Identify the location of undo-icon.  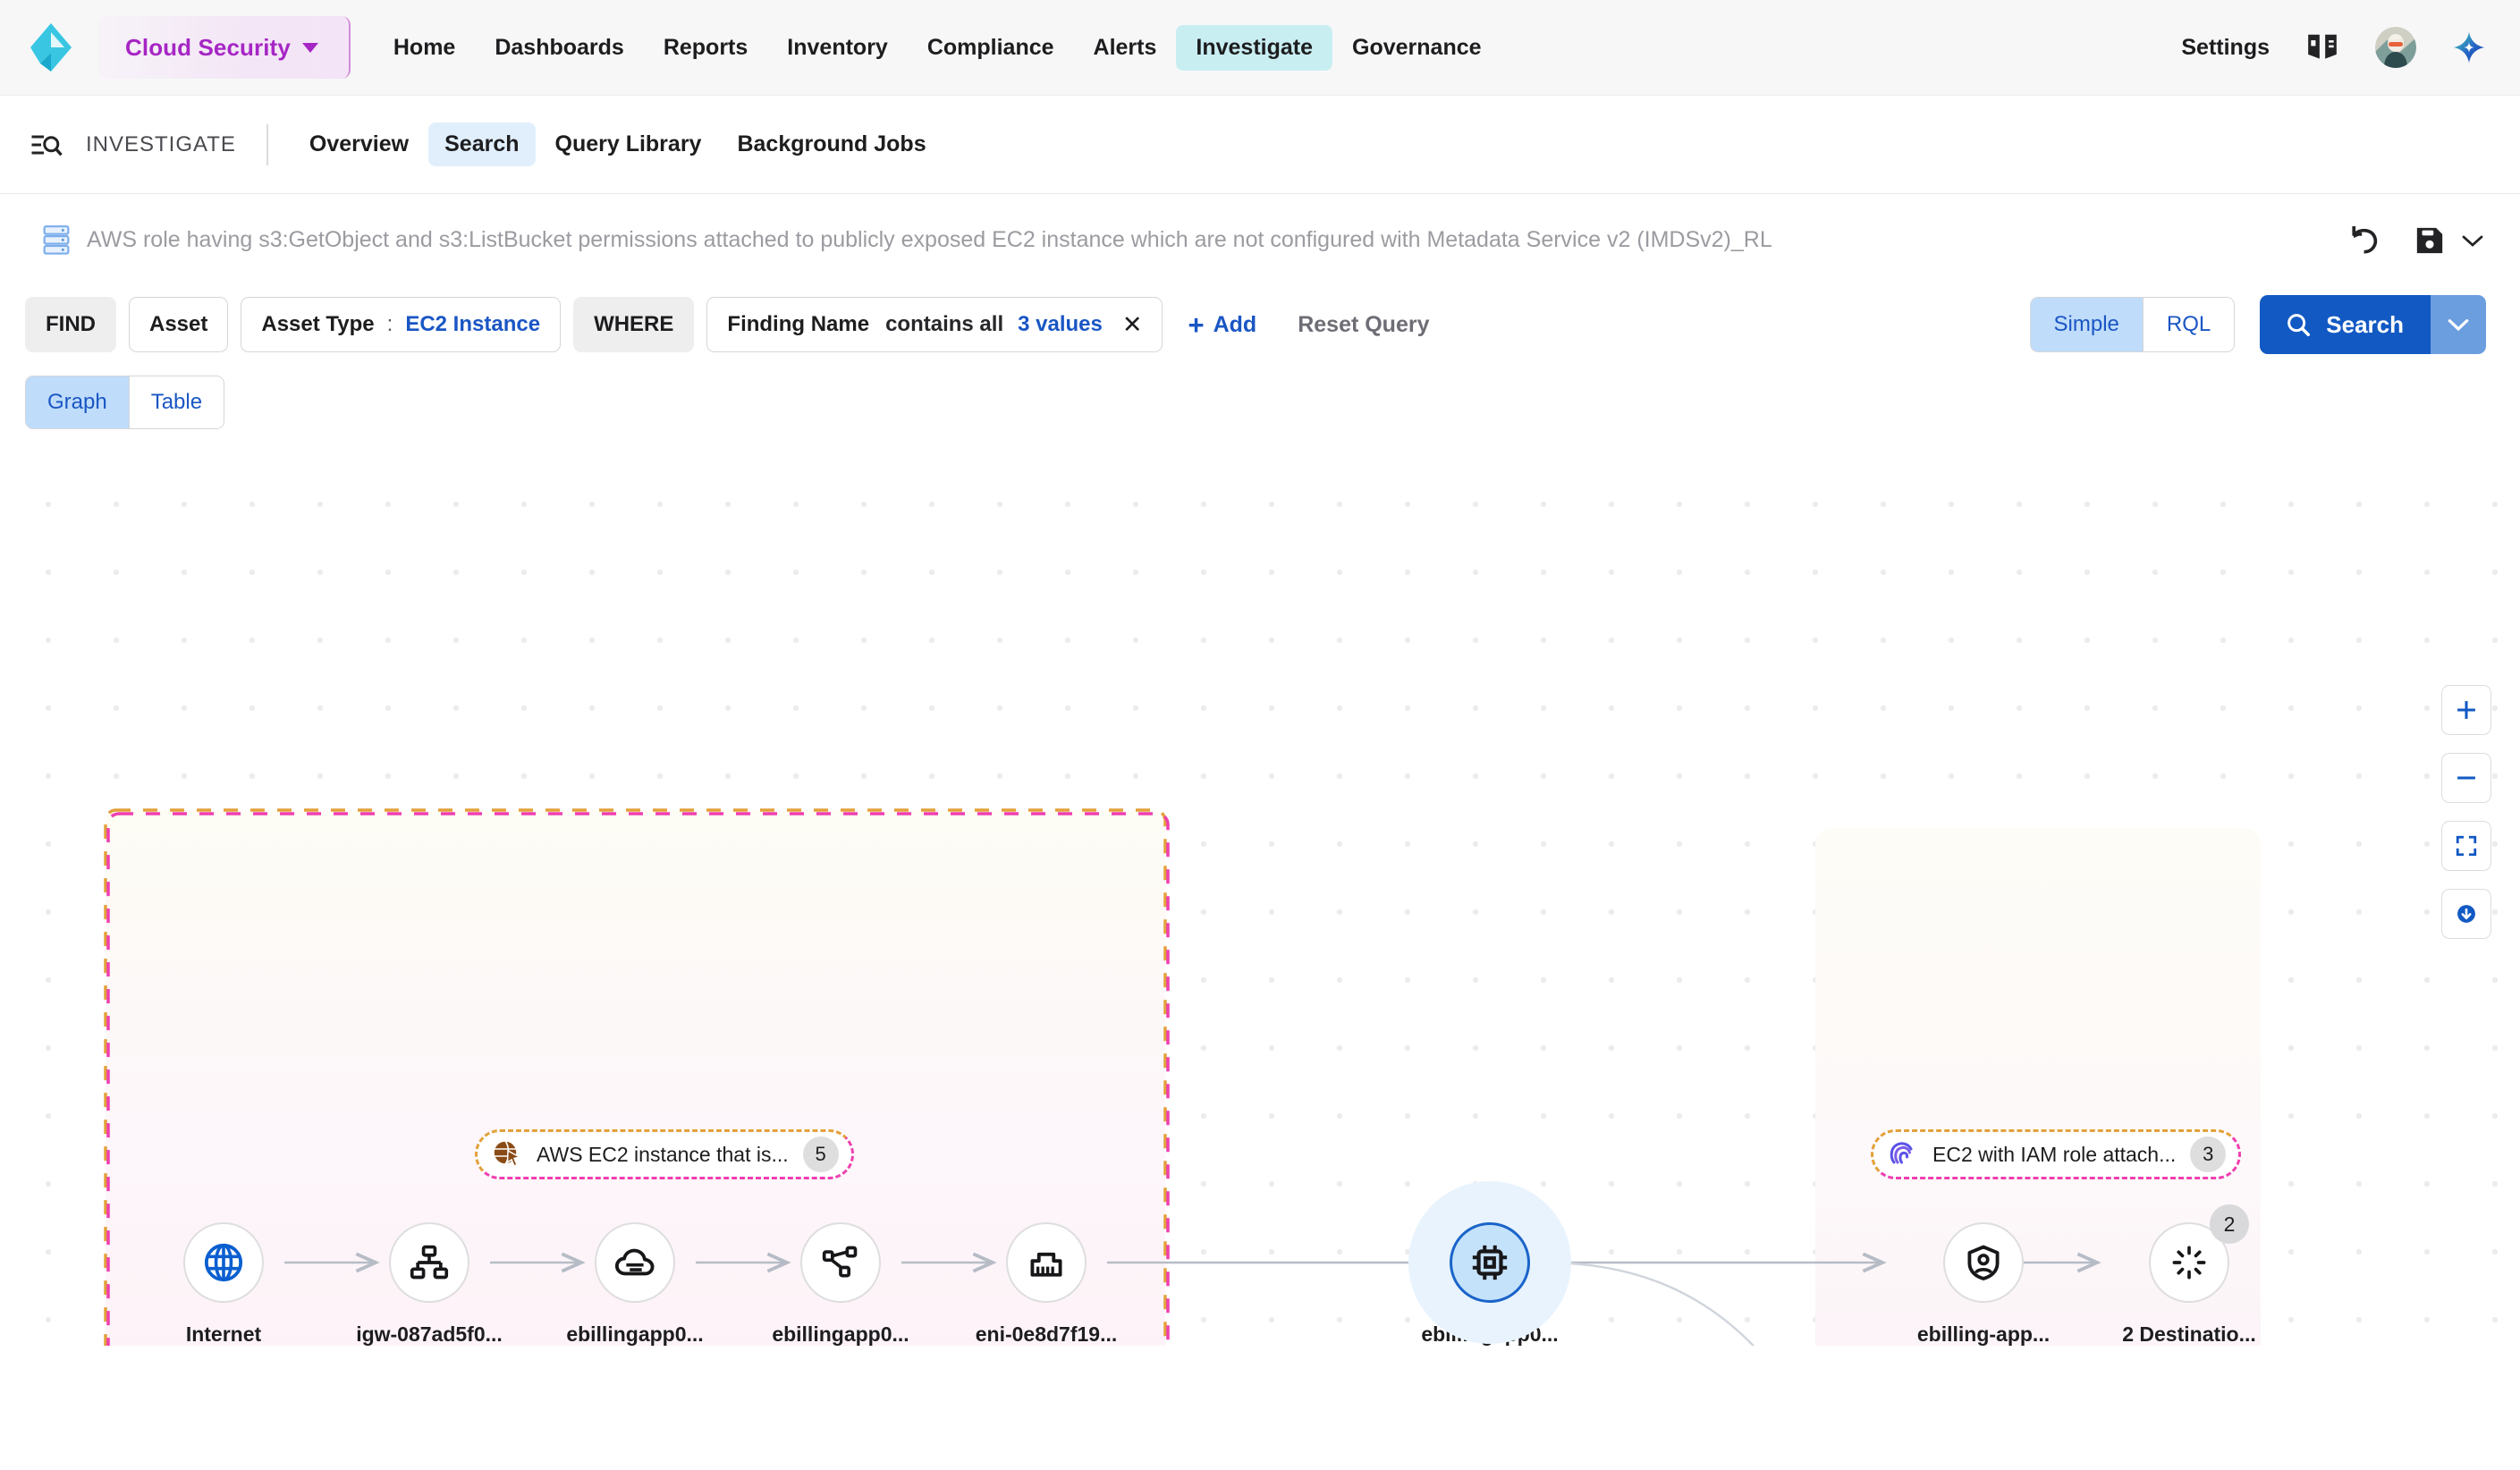
(2365, 240).